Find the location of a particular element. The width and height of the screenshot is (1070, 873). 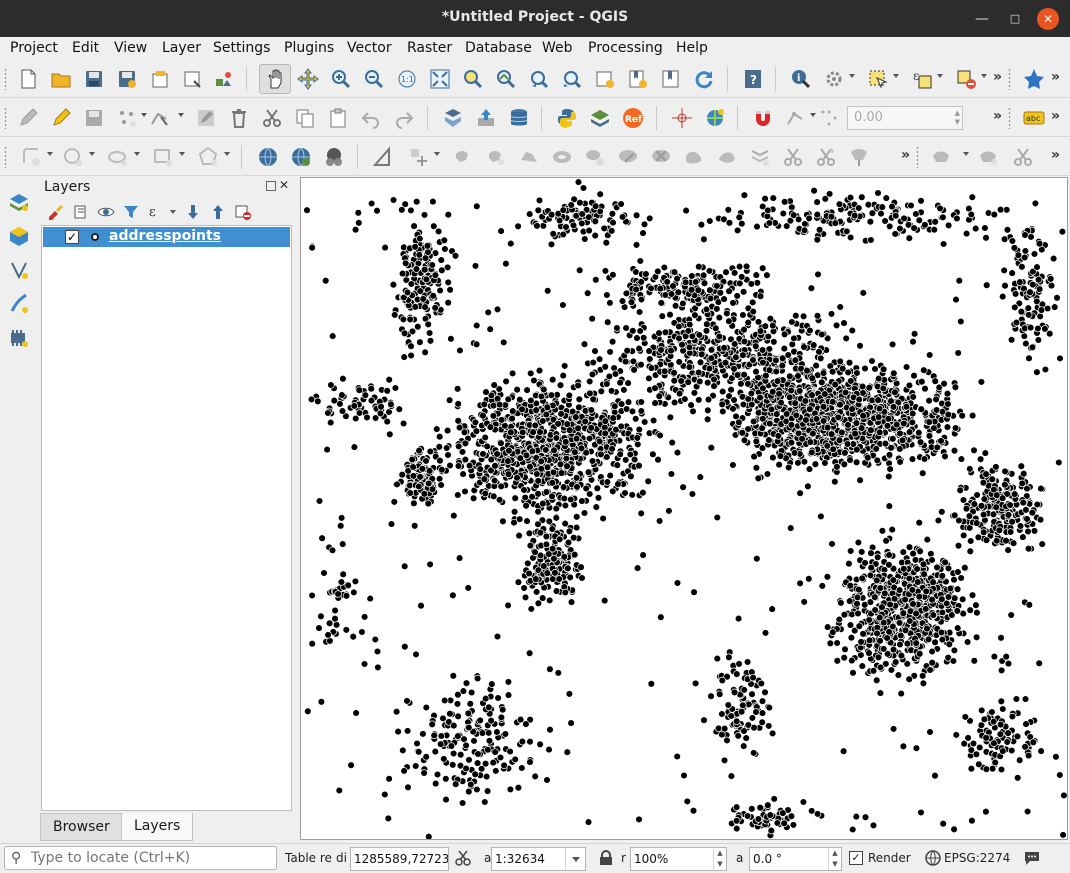

plugin-star-icon is located at coordinates (1034, 79).